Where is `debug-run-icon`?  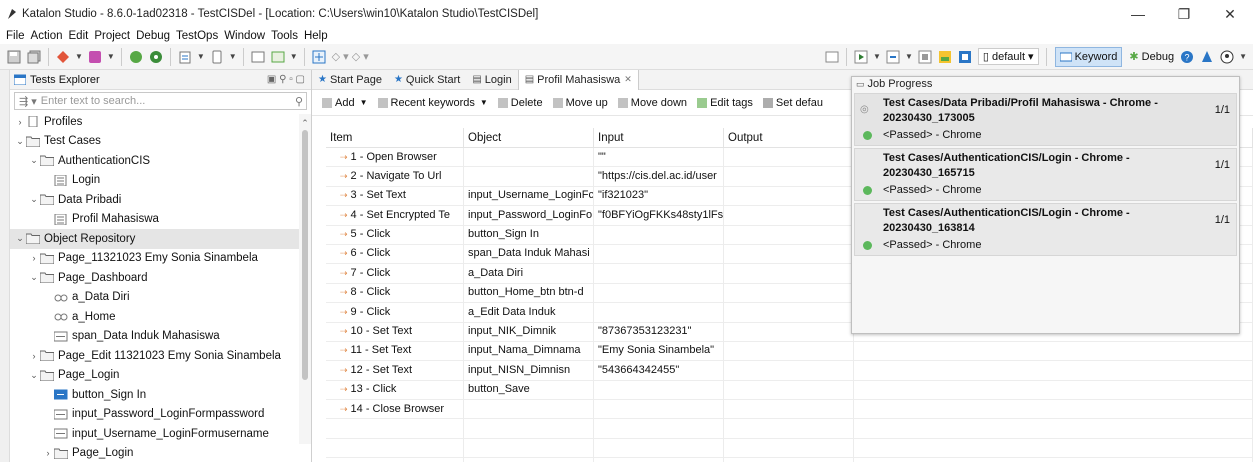
debug-run-icon is located at coordinates (893, 57).